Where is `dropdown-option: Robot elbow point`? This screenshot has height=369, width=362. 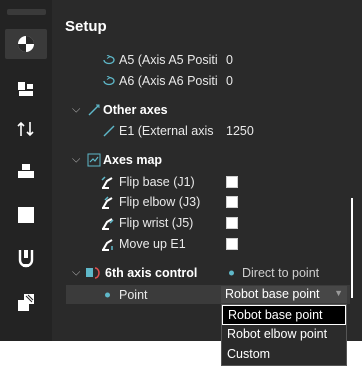
dropdown-option: Robot elbow point is located at coordinates (284, 335).